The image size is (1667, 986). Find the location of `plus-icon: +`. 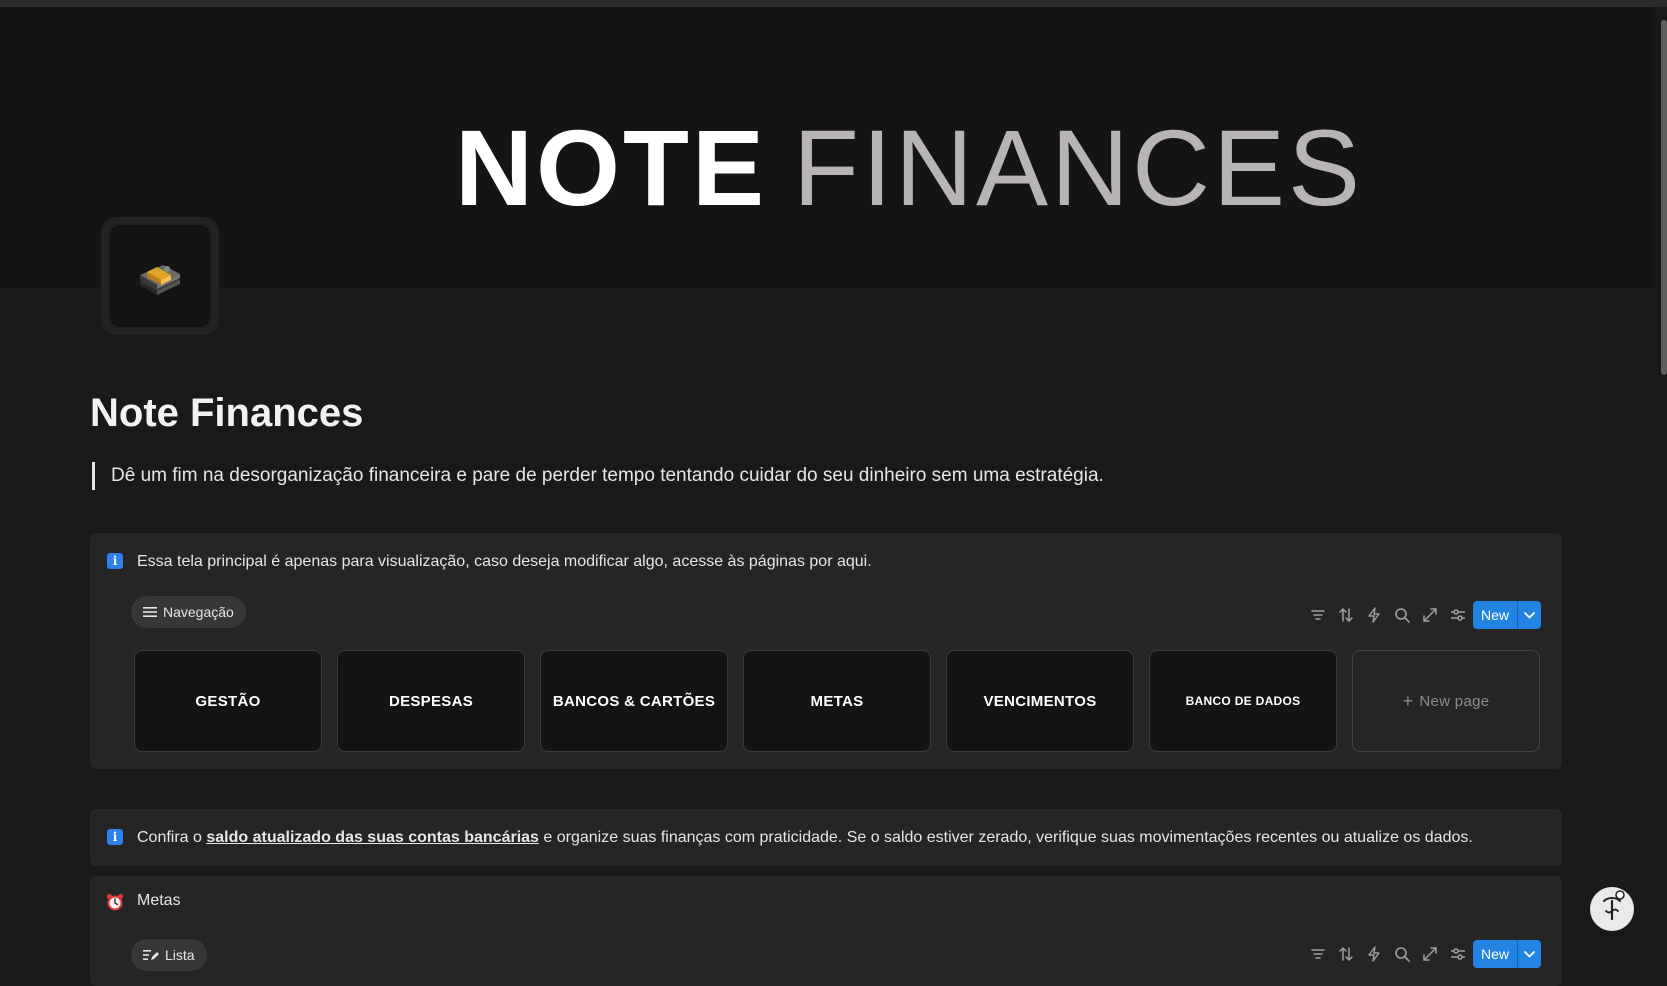

plus-icon: + is located at coordinates (1408, 700).